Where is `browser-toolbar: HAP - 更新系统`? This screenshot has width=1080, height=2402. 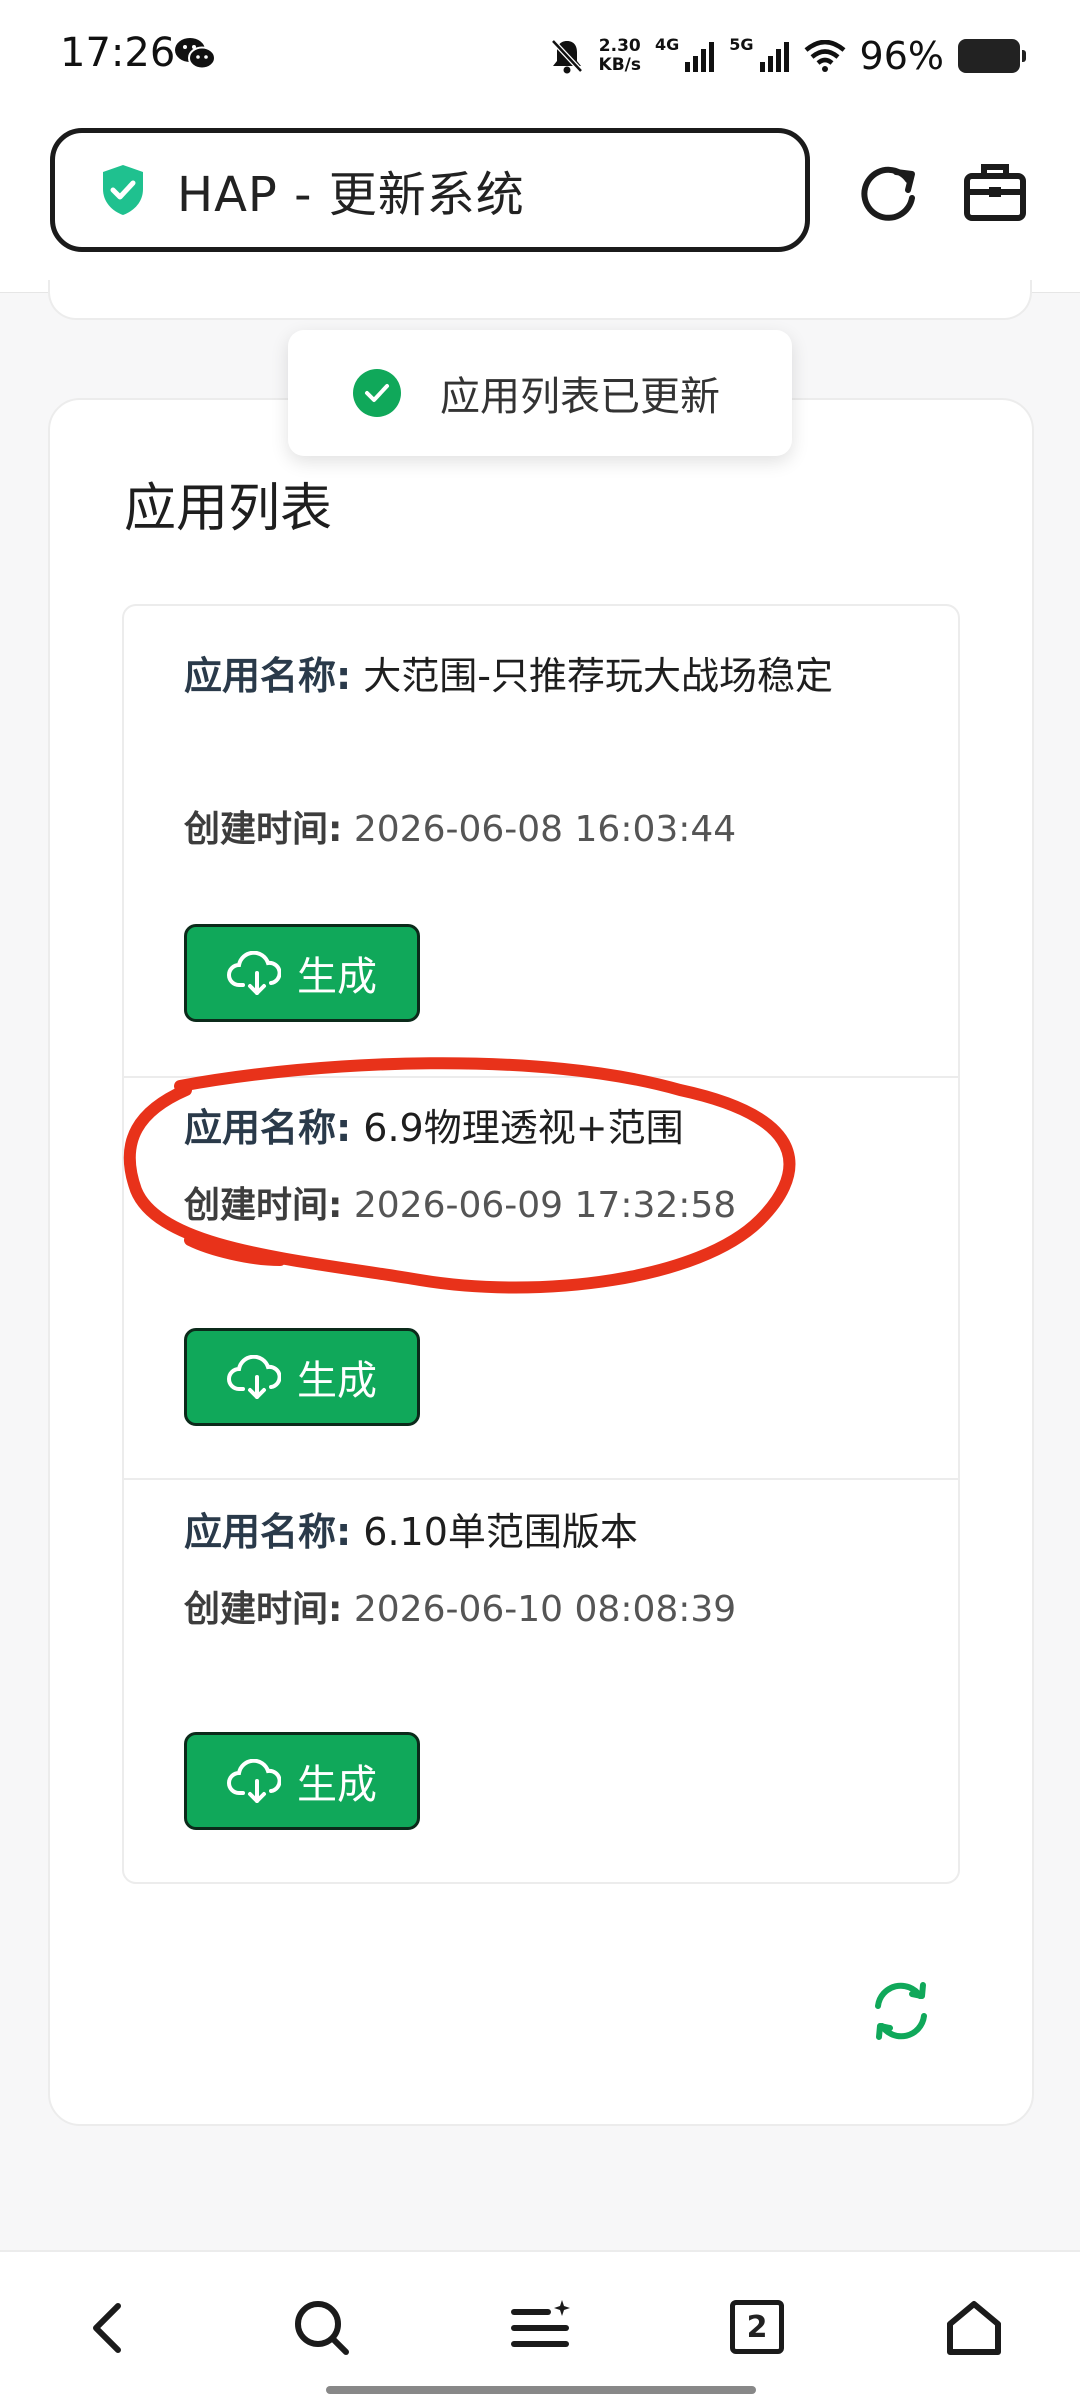
browser-toolbar: HAP - 更新系统 is located at coordinates (540, 202).